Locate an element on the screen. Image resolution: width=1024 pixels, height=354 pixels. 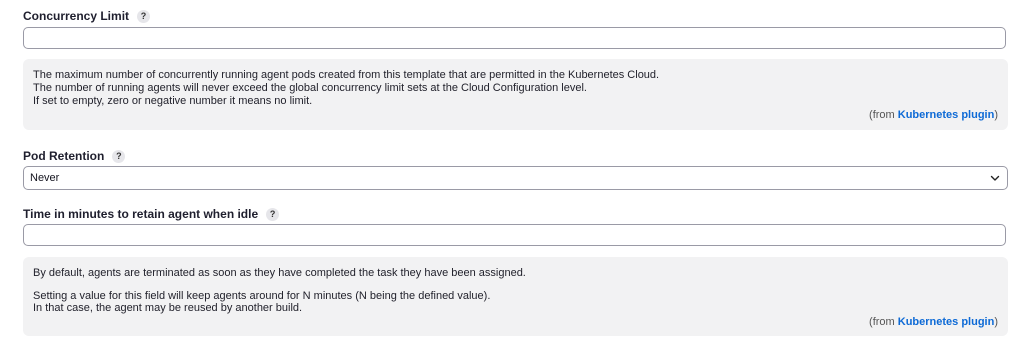
pod-retention-label-row: Pod Retention ? is located at coordinates (74, 156).